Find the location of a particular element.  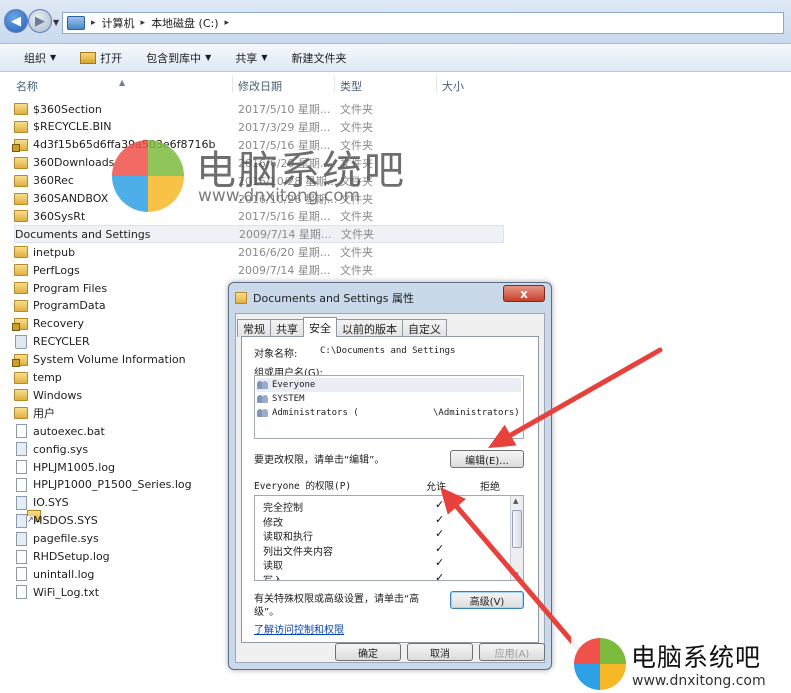

file-name: Program Files is located at coordinates (70, 288).